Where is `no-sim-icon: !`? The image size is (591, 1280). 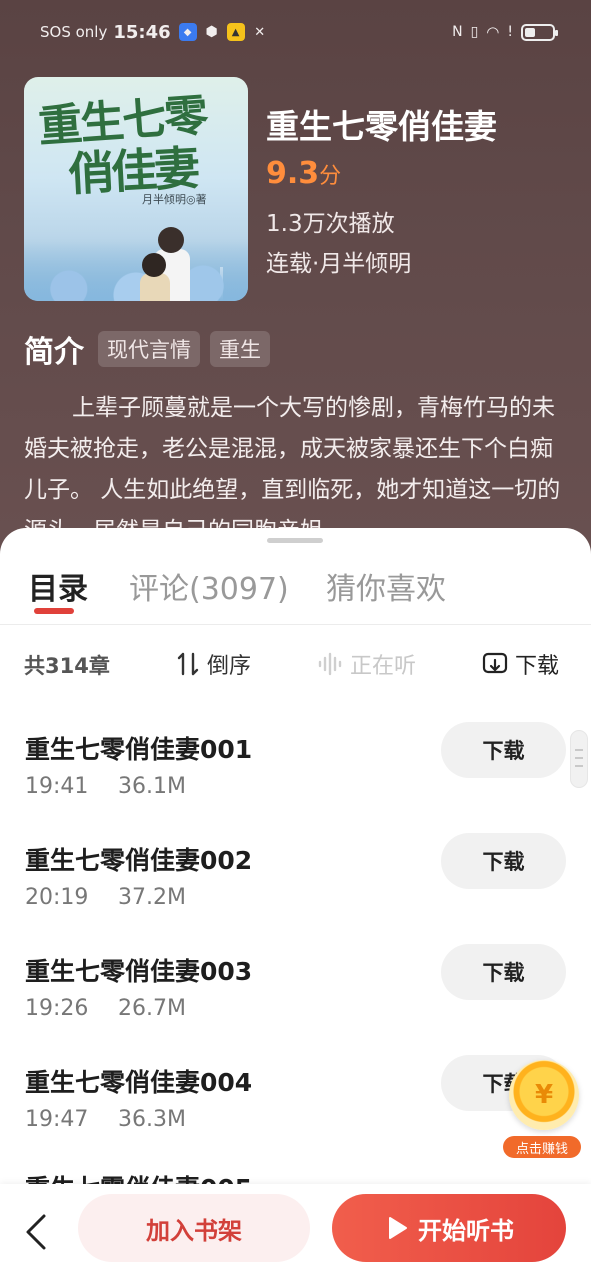
no-sim-icon: ! is located at coordinates (510, 32).